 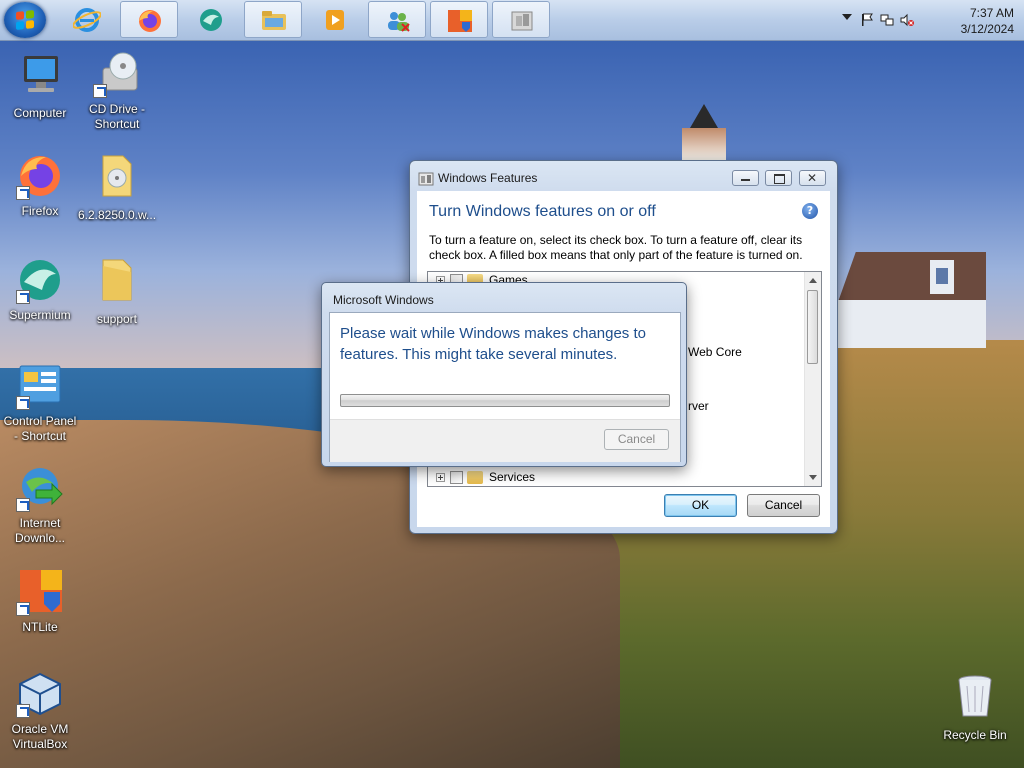 I want to click on start-button, so click(x=25, y=20).